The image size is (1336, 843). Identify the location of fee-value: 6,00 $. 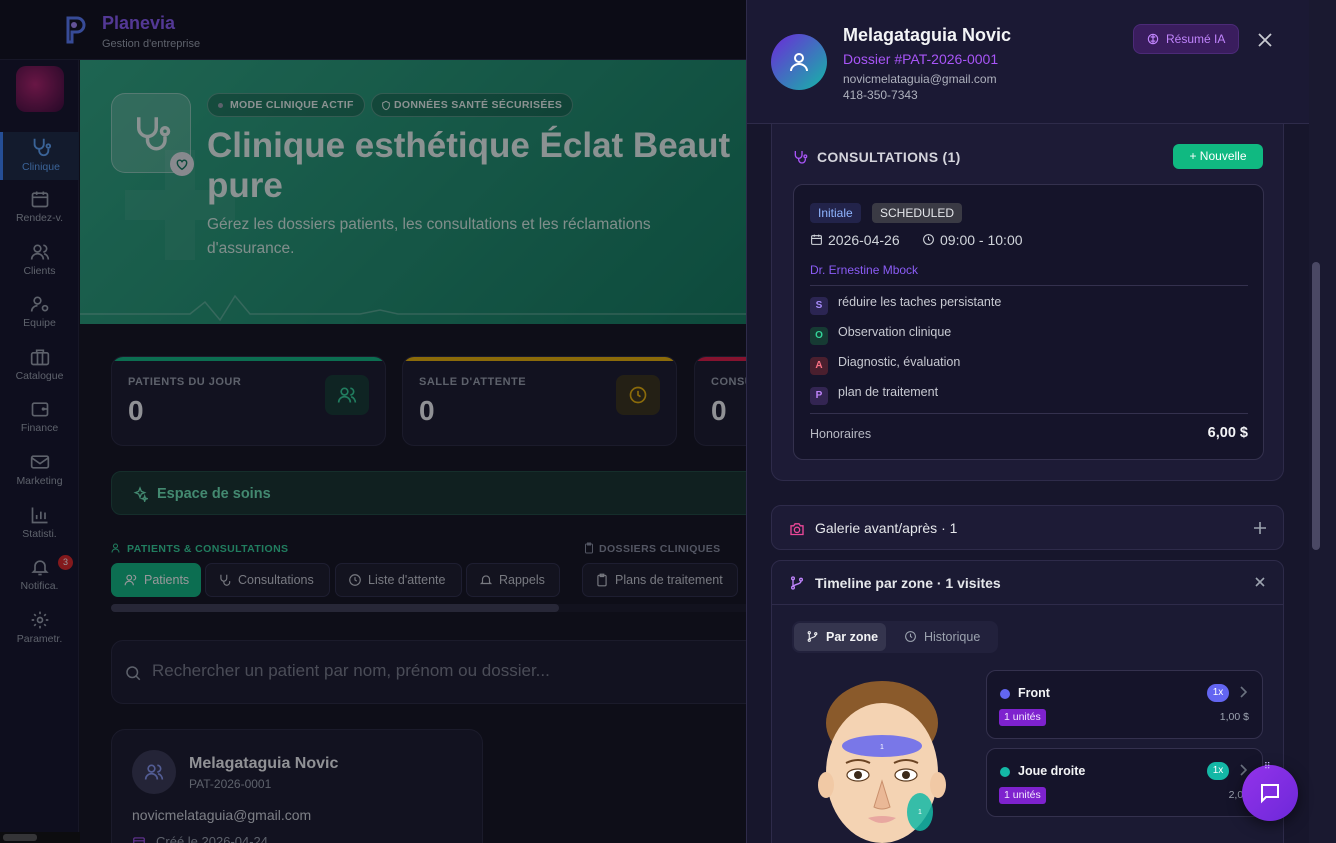
(1227, 433).